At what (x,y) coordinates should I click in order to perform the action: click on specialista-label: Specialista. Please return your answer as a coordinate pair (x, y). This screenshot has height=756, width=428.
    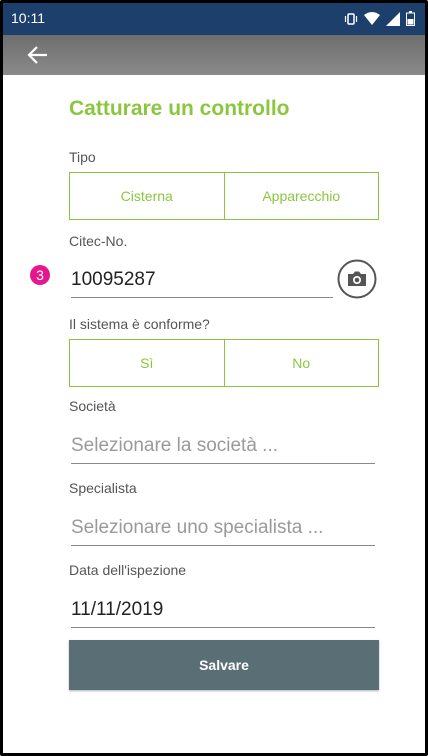
    Looking at the image, I should click on (103, 488).